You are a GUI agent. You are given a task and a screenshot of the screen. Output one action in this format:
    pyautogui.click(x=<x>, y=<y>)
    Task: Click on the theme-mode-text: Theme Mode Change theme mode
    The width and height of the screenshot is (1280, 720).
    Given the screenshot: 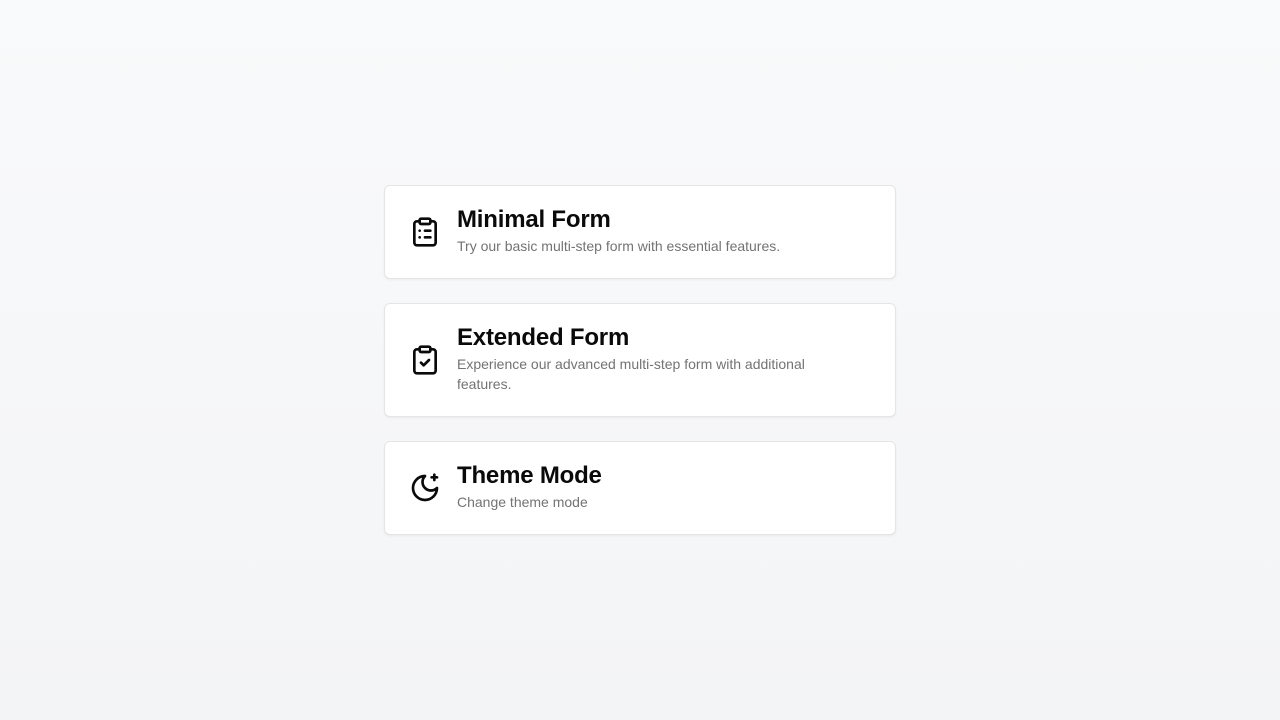 What is the action you would take?
    pyautogui.click(x=529, y=488)
    